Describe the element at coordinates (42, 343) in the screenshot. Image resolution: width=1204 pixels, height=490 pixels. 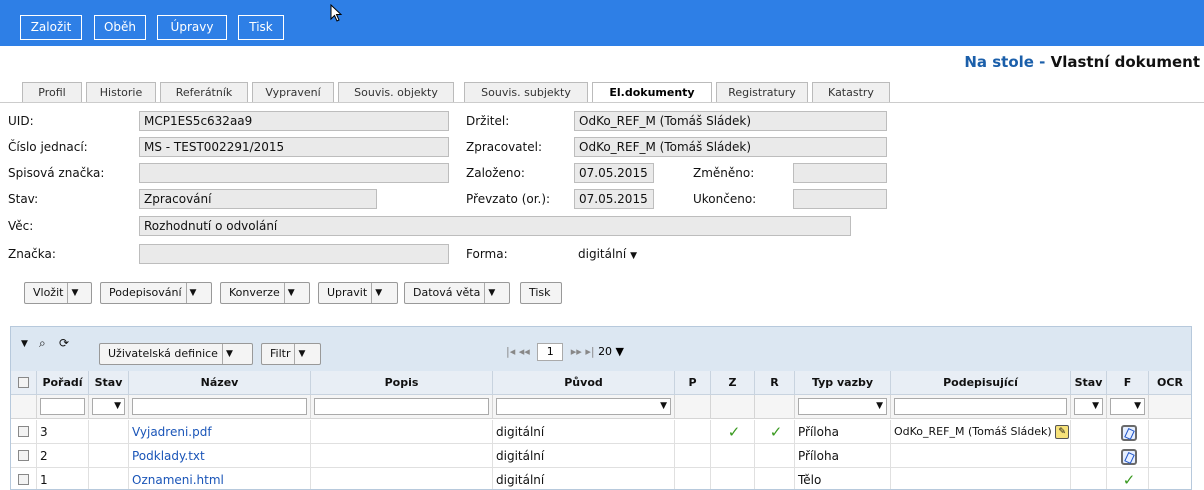
I see `search-icon: ⌕` at that location.